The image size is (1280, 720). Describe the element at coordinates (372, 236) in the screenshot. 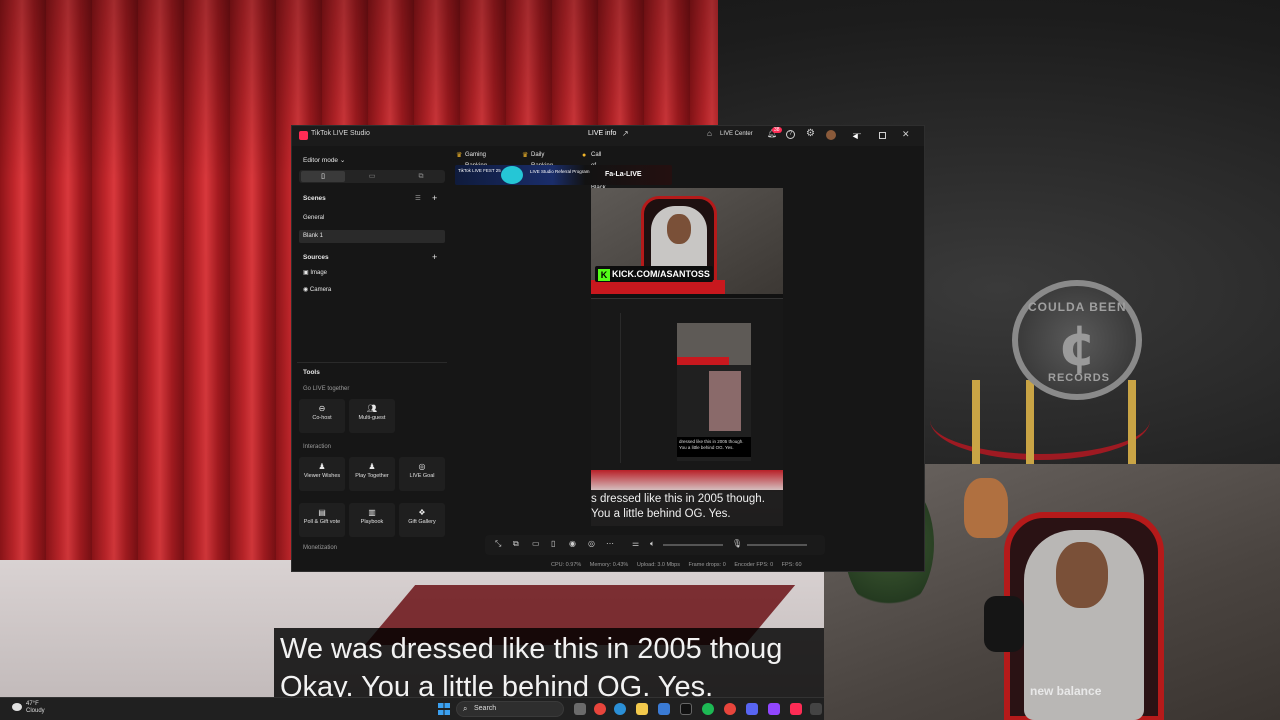

I see `scene-item-blank-1: Blank 1` at that location.